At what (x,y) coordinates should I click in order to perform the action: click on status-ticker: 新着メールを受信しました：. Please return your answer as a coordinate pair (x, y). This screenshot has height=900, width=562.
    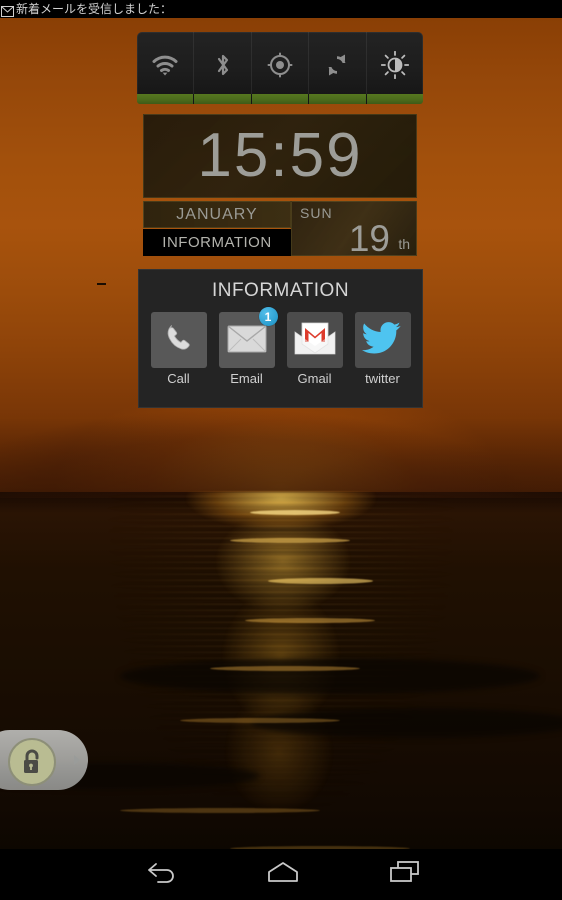
    Looking at the image, I should click on (86, 9).